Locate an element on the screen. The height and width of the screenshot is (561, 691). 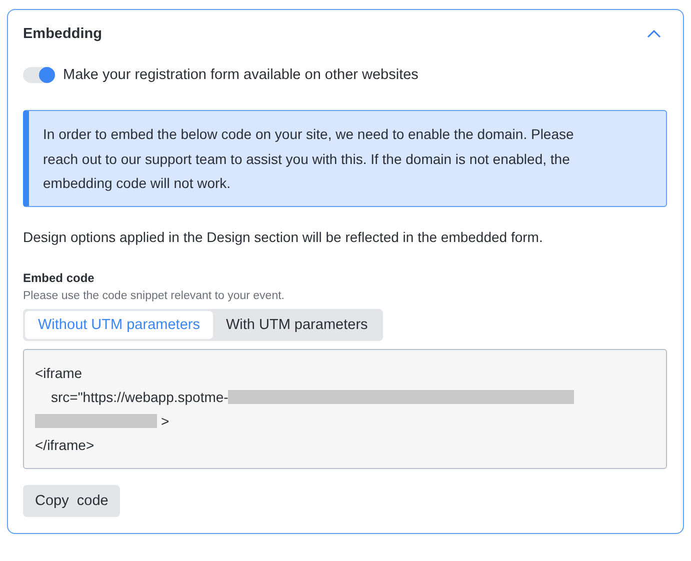
toggle-switch is located at coordinates (39, 75).